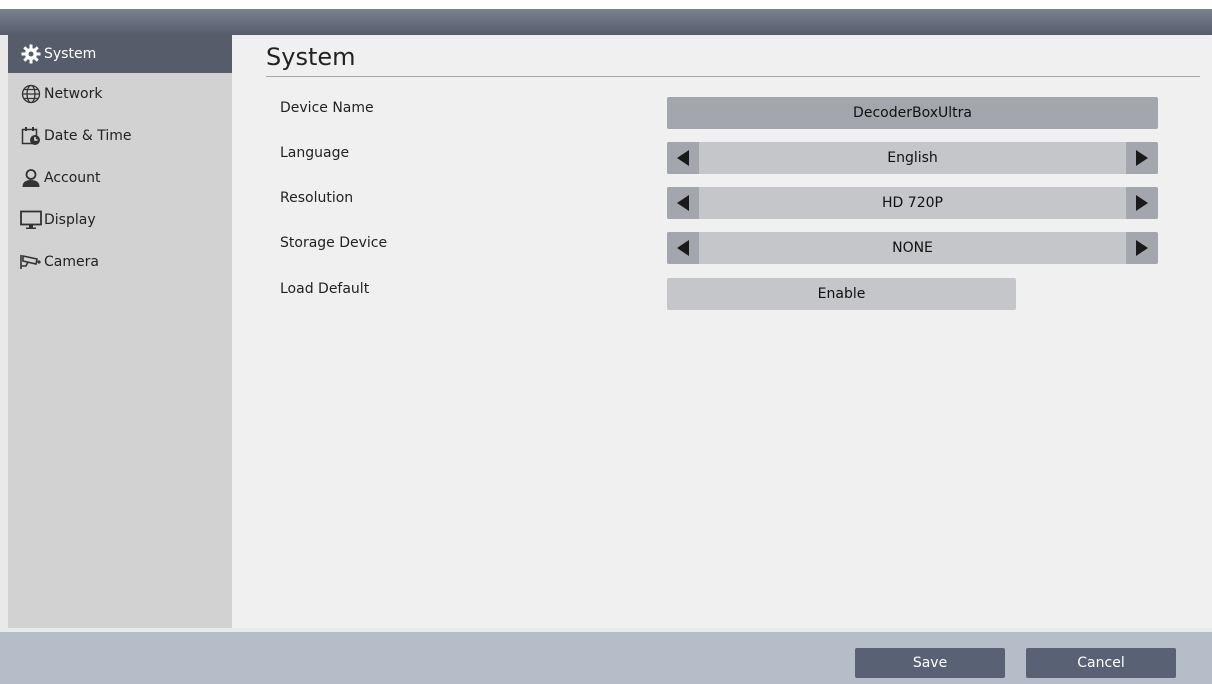 This screenshot has height=684, width=1212. Describe the element at coordinates (334, 243) in the screenshot. I see `storage-device-label: Storage Device` at that location.